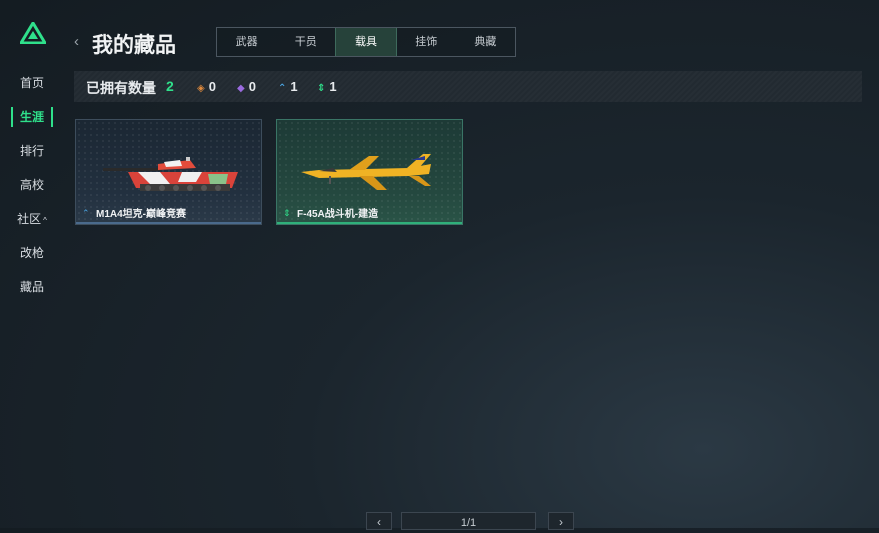 Image resolution: width=879 pixels, height=533 pixels. What do you see at coordinates (426, 42) in the screenshot?
I see `tab-charms: 挂饰` at bounding box center [426, 42].